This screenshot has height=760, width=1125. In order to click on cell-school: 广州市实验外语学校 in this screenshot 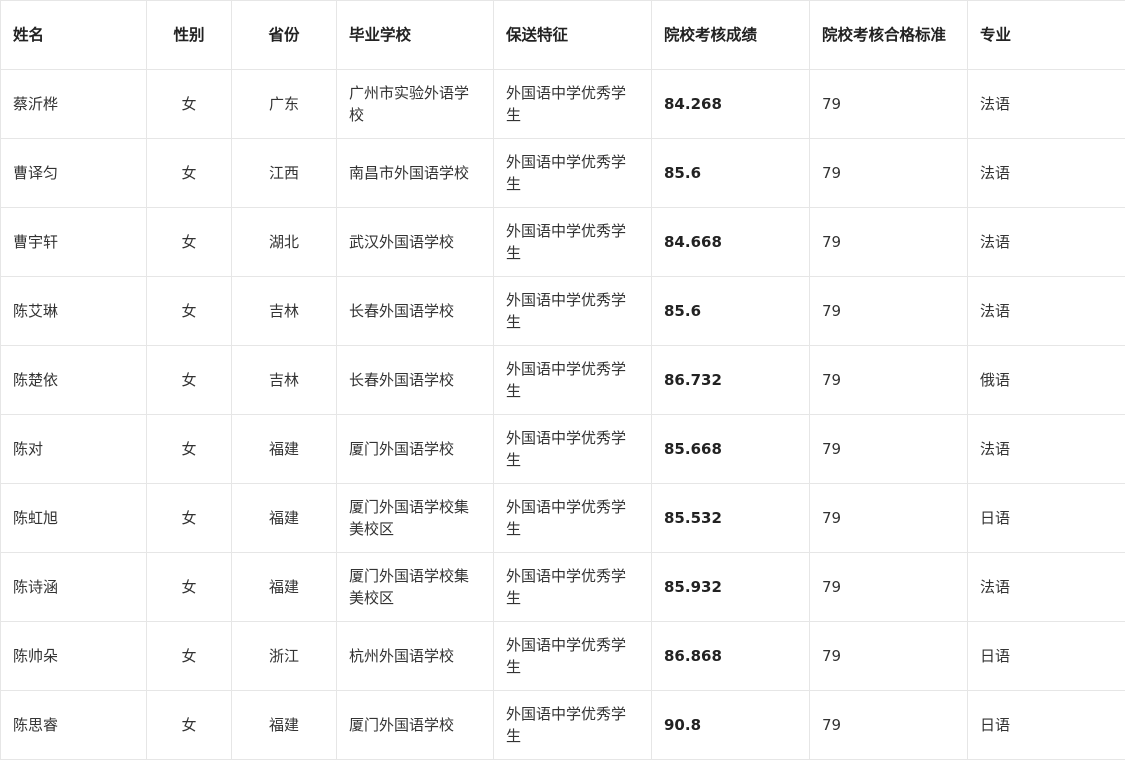, I will do `click(415, 104)`.